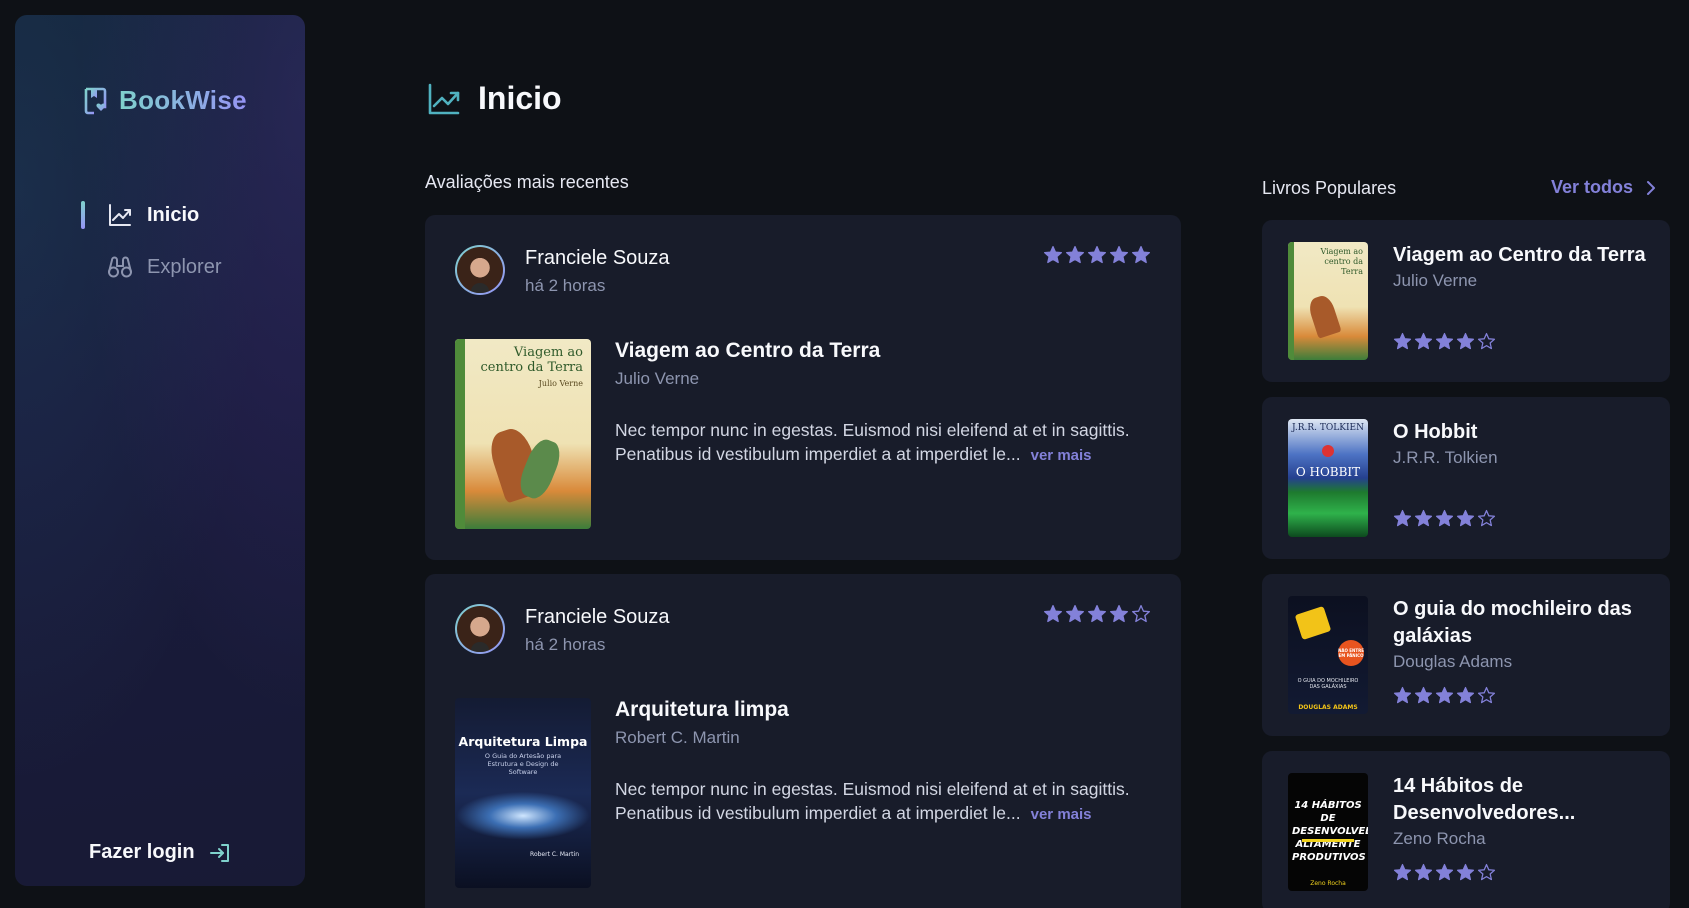 The height and width of the screenshot is (908, 1689). What do you see at coordinates (523, 434) in the screenshot?
I see `book-cover: Viagem ao centro da Terra Julio Verne` at bounding box center [523, 434].